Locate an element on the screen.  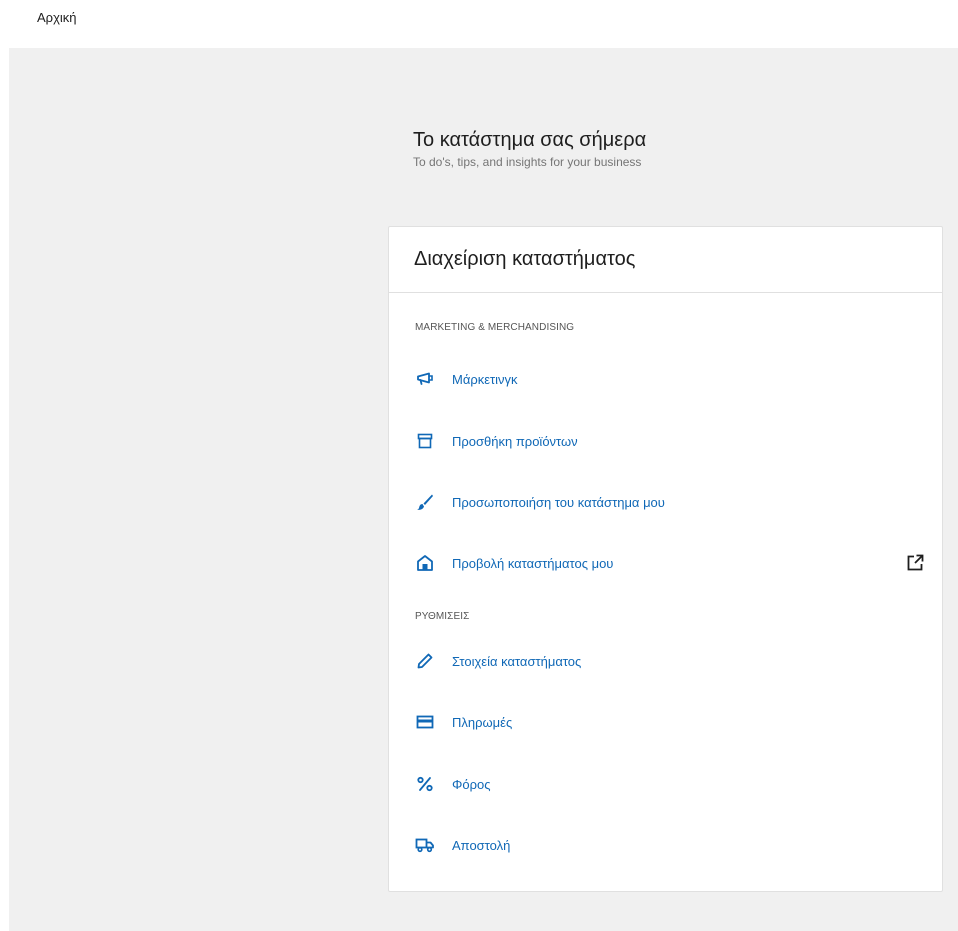
menu-item-label: Προσθήκη προϊόντων is located at coordinates (515, 441).